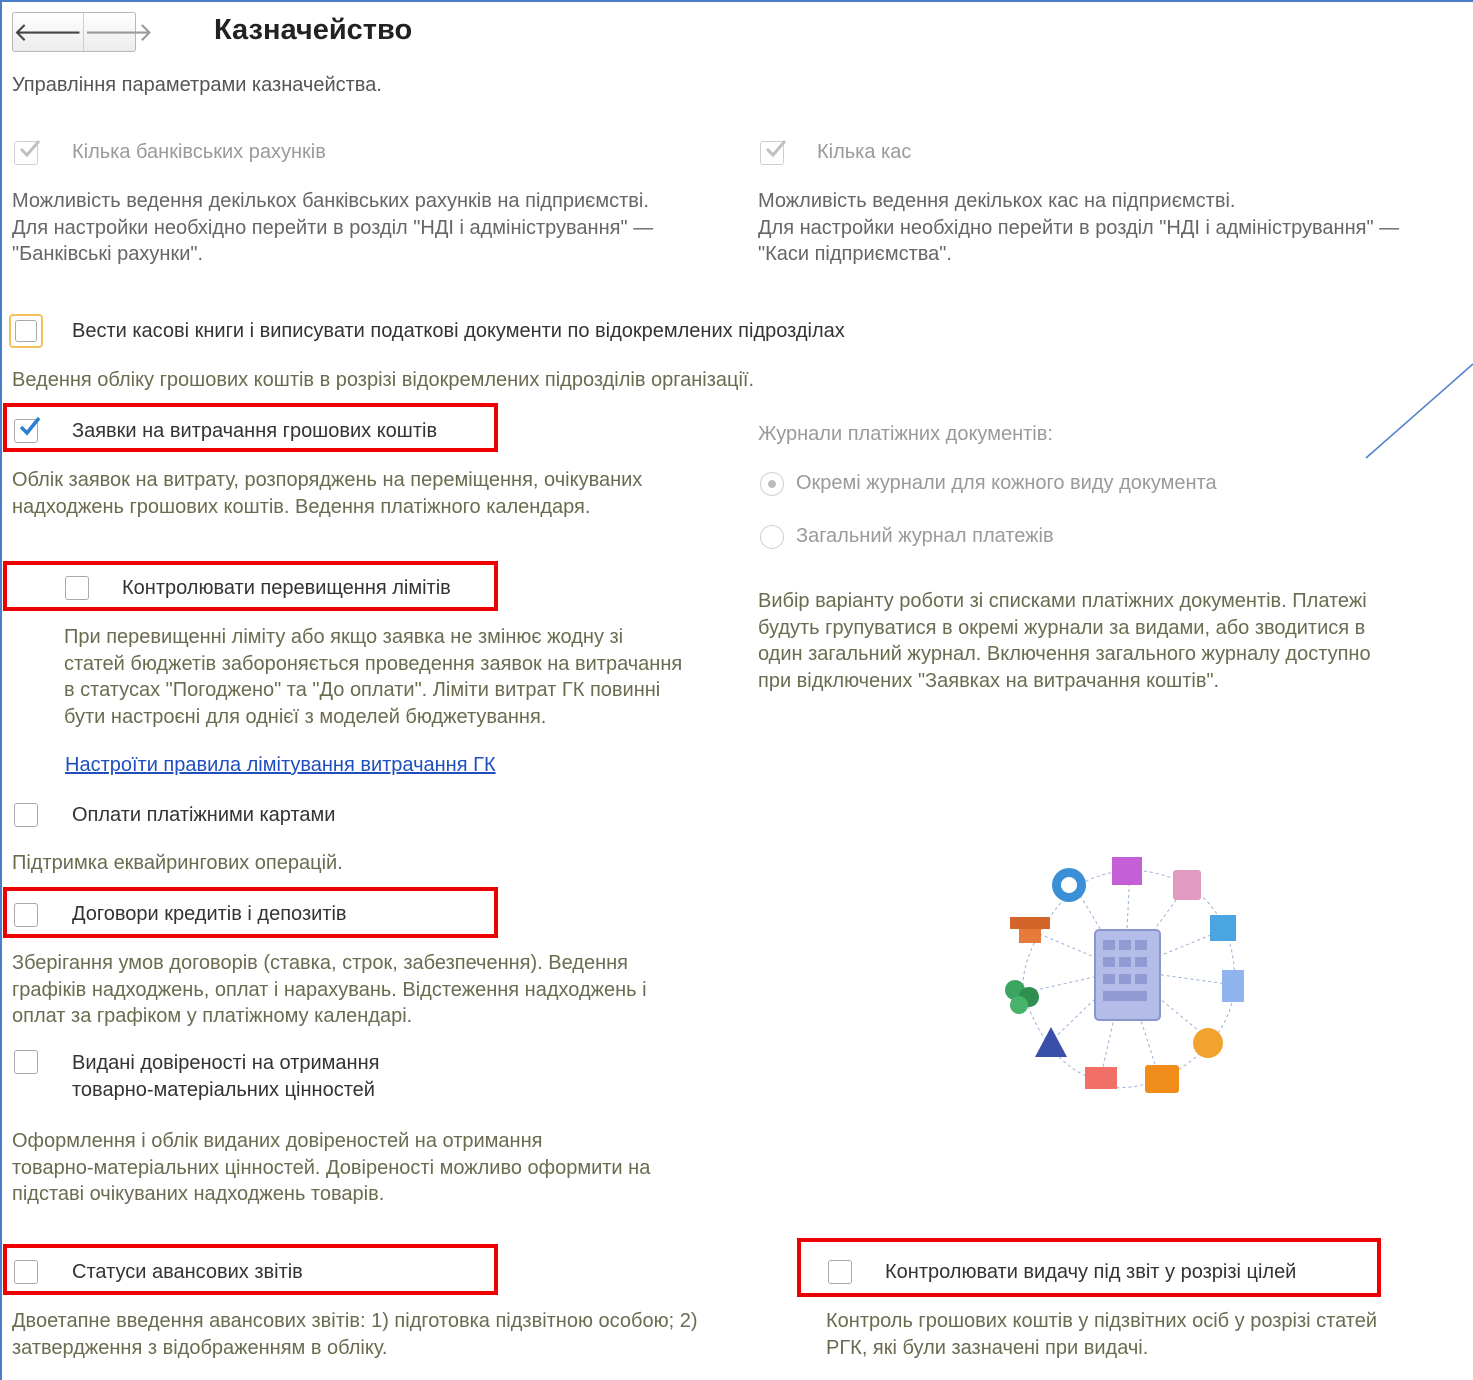  Describe the element at coordinates (199, 152) in the screenshot. I see `multi-bank-label: Кілька банківських рахунків` at that location.